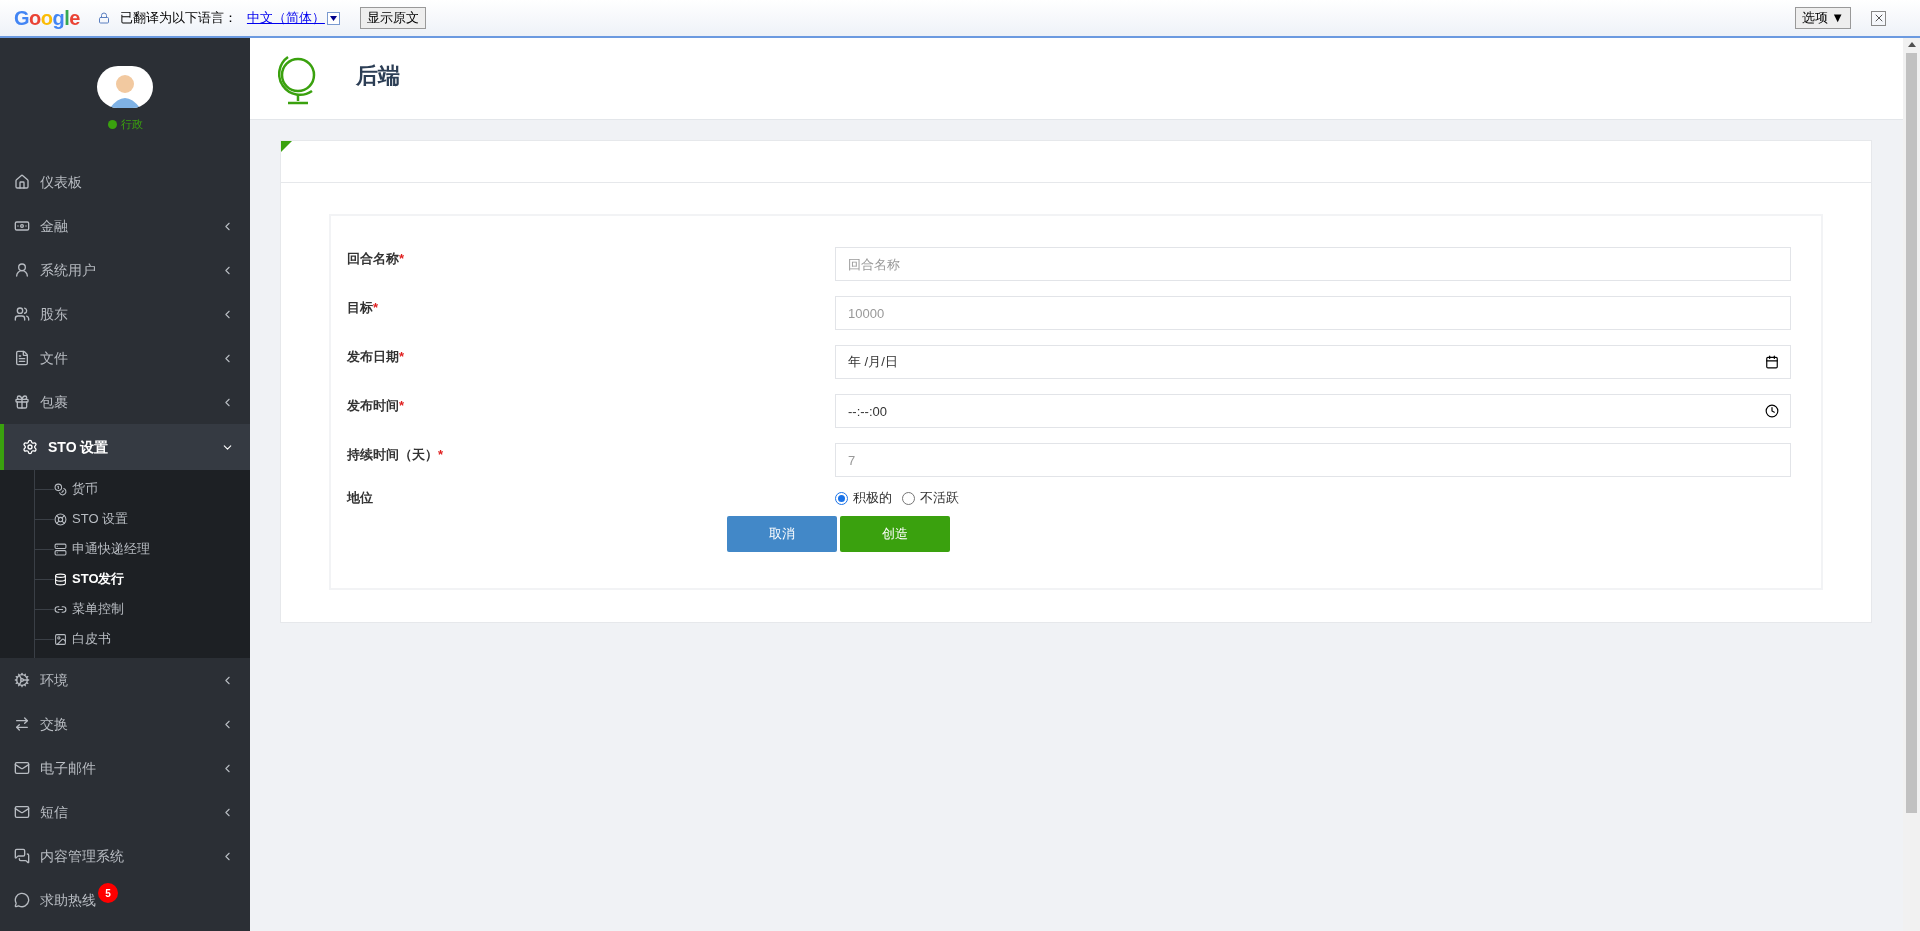  Describe the element at coordinates (125, 447) in the screenshot. I see `sidebar-item: STO 设置` at that location.